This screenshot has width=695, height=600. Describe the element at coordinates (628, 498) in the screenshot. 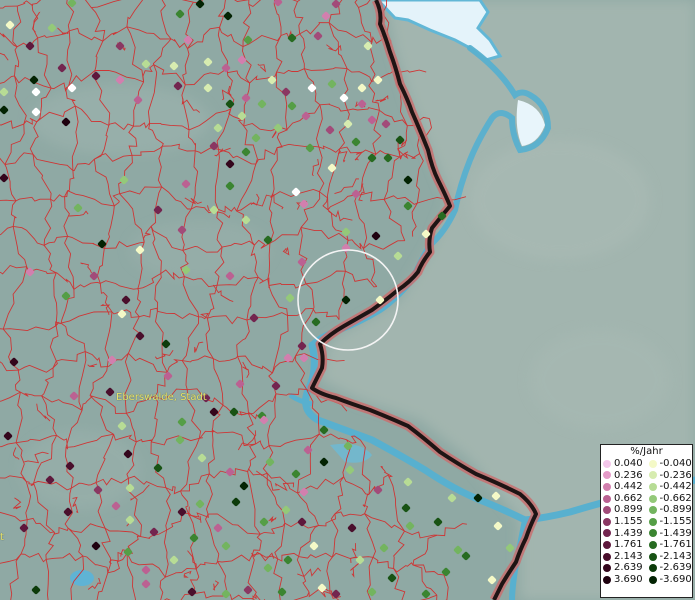

I see `legend-value: 0.662` at that location.